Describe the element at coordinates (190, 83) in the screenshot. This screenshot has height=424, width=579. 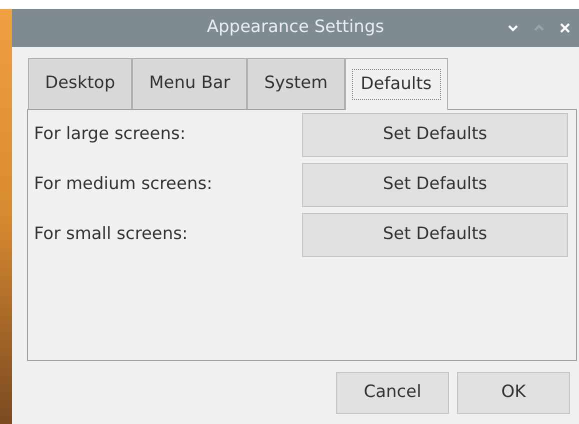
I see `tab: Menu Bar` at that location.